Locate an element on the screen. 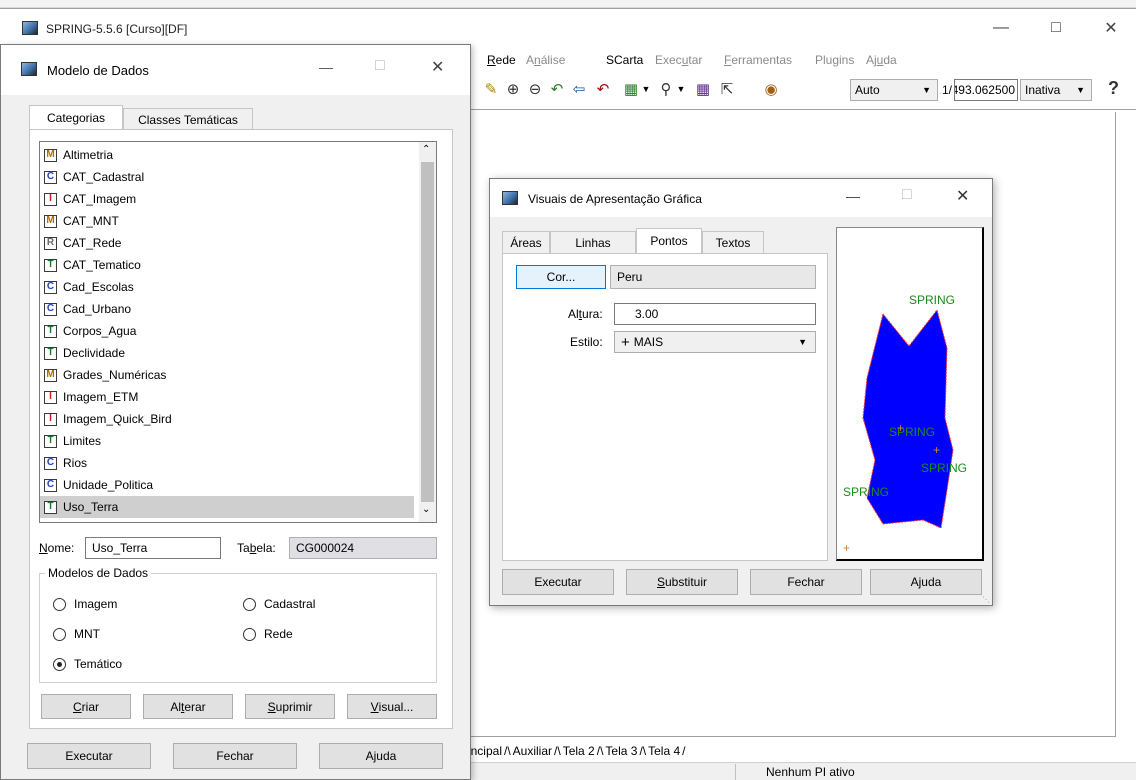 The image size is (1136, 780). list-item: T Uso_Terra is located at coordinates (227, 507).